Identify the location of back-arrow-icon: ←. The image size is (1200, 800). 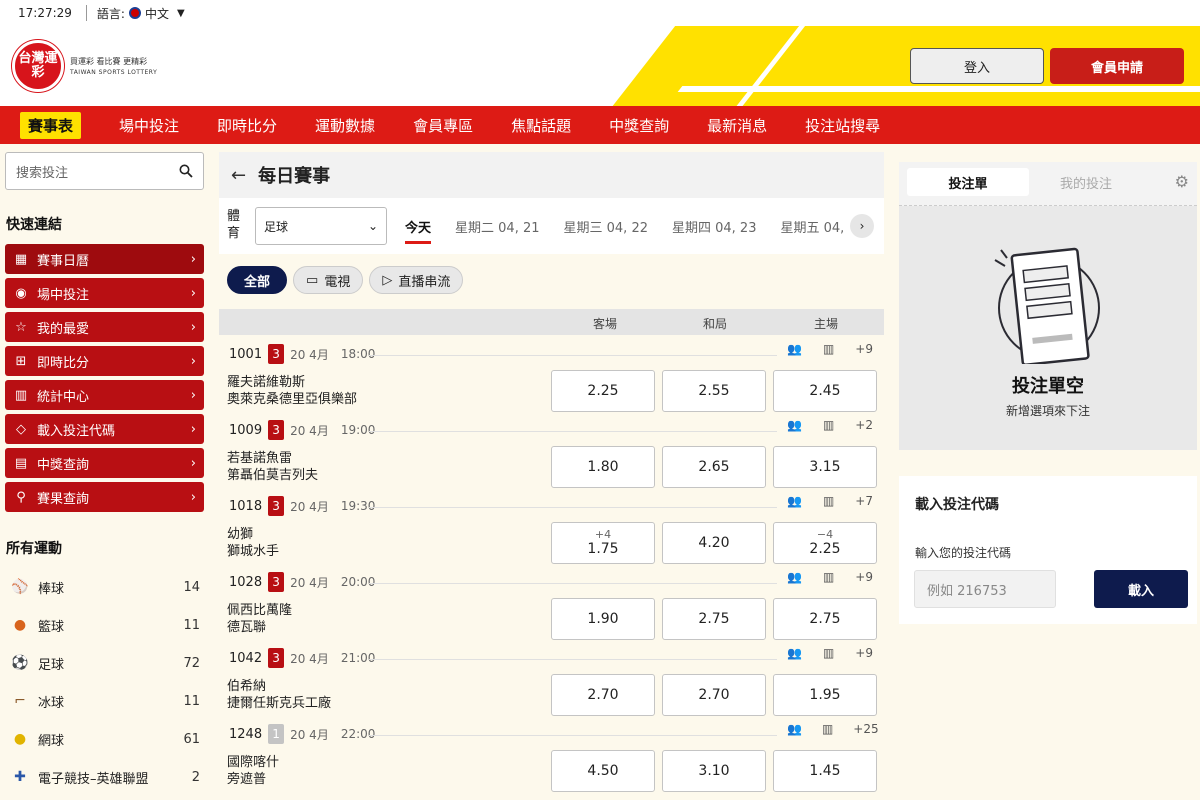
(238, 175).